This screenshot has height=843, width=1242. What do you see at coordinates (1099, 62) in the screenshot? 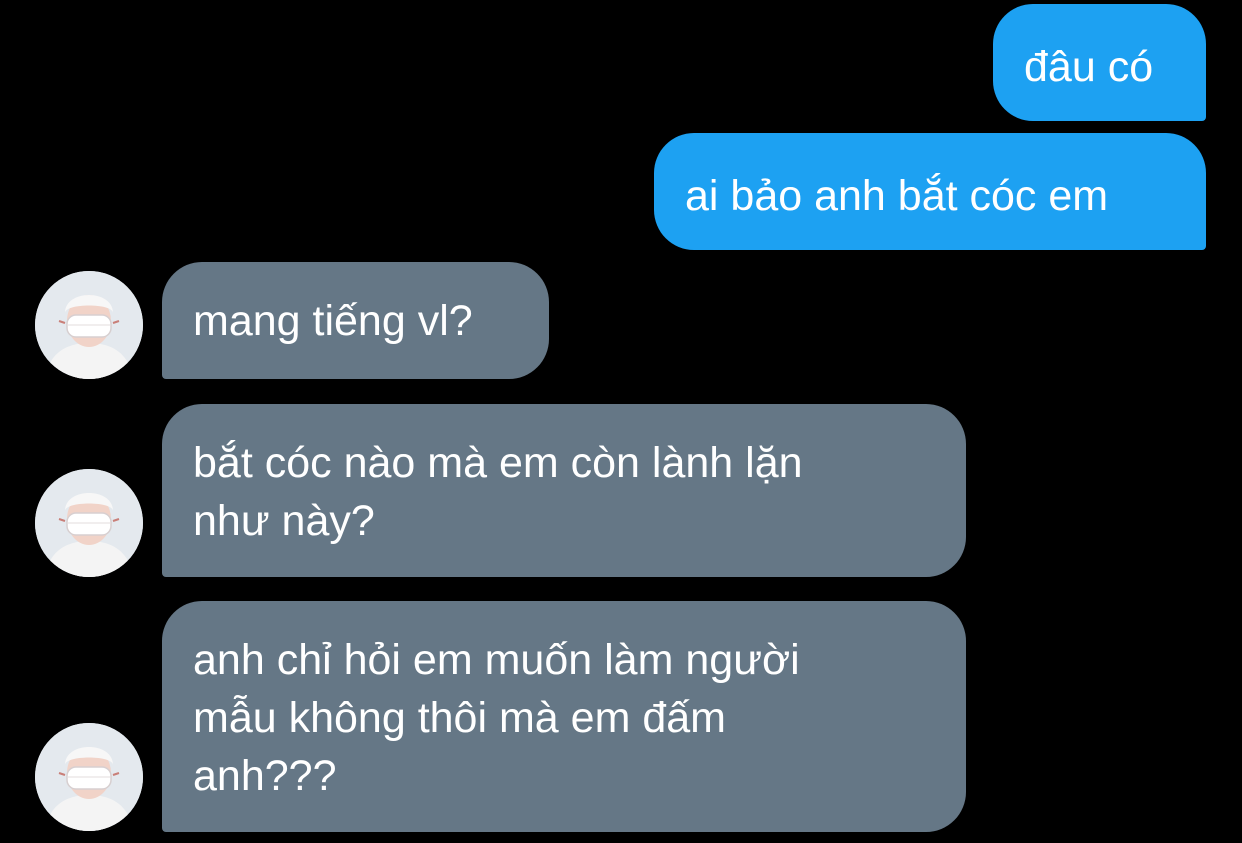
I see `message-bubble-sent: đâu có` at bounding box center [1099, 62].